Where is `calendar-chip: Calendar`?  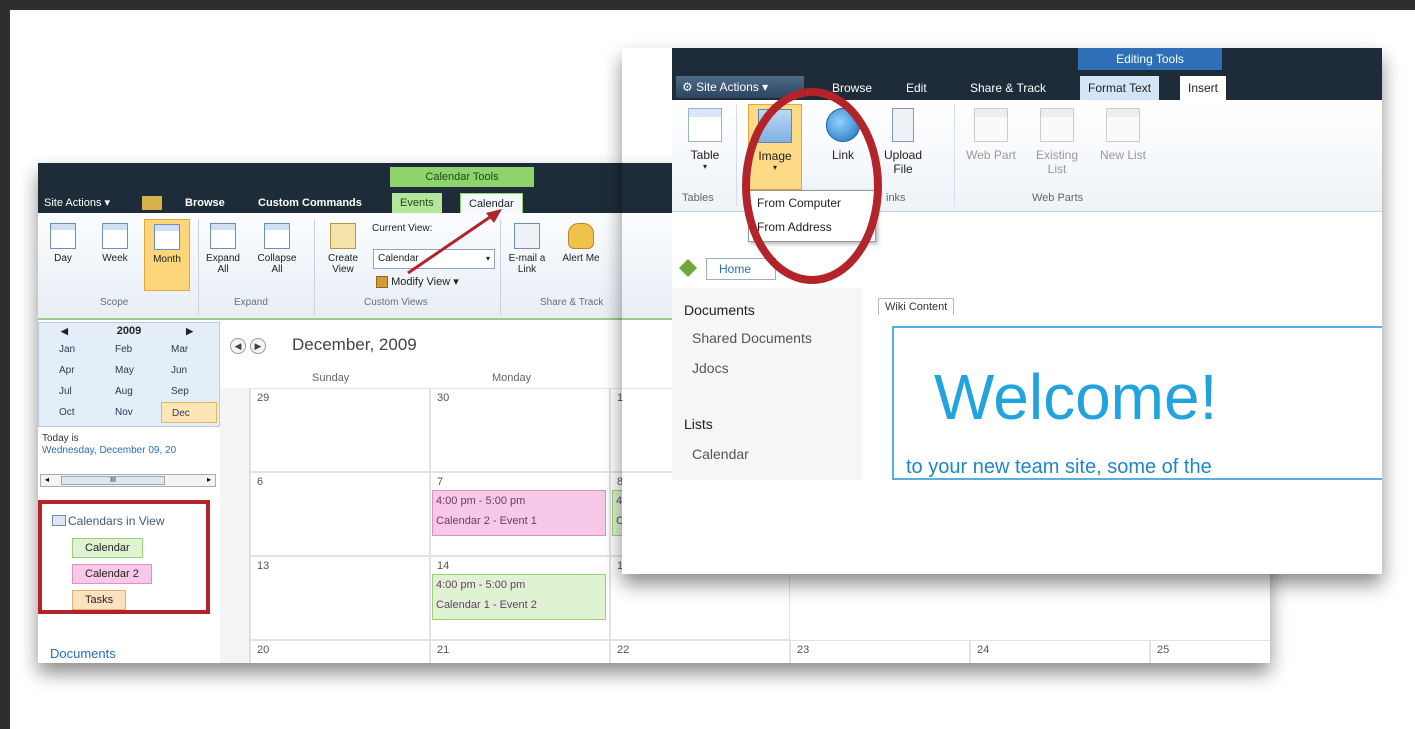
calendar-chip: Calendar is located at coordinates (107, 548).